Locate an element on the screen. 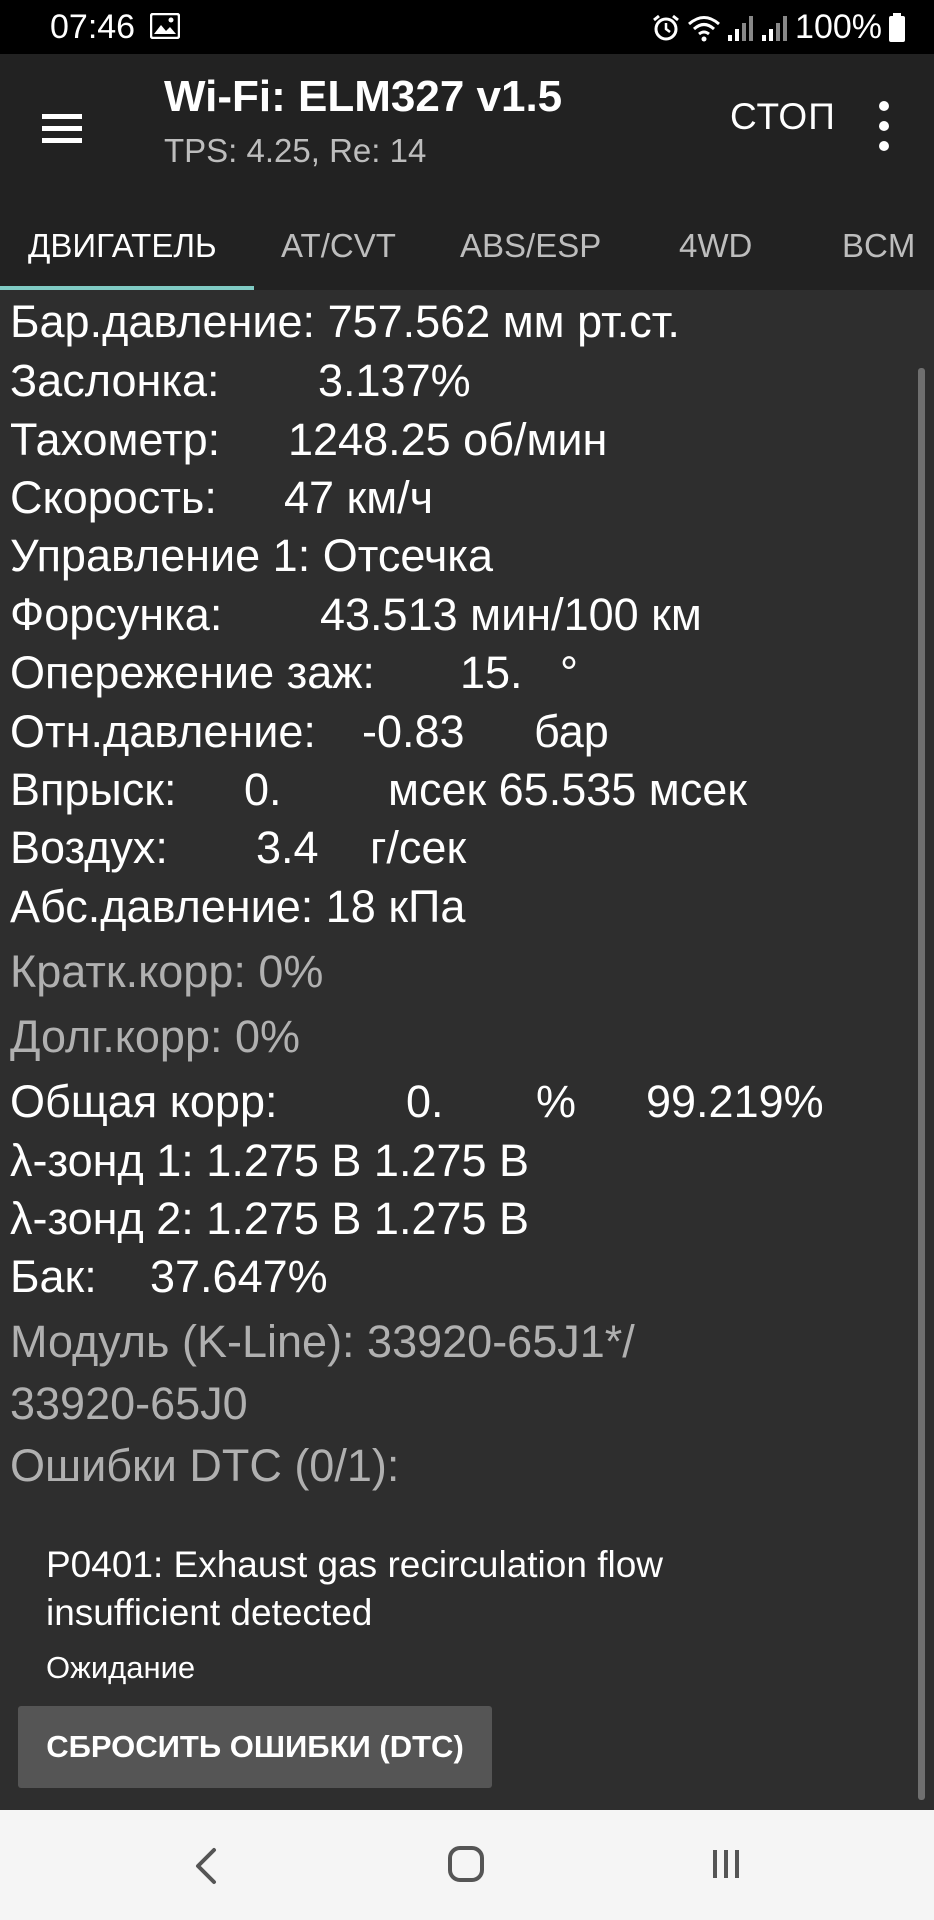 Image resolution: width=934 pixels, height=1920 pixels. dtc-header: Ошибки DTC (0/1): is located at coordinates (205, 1465).